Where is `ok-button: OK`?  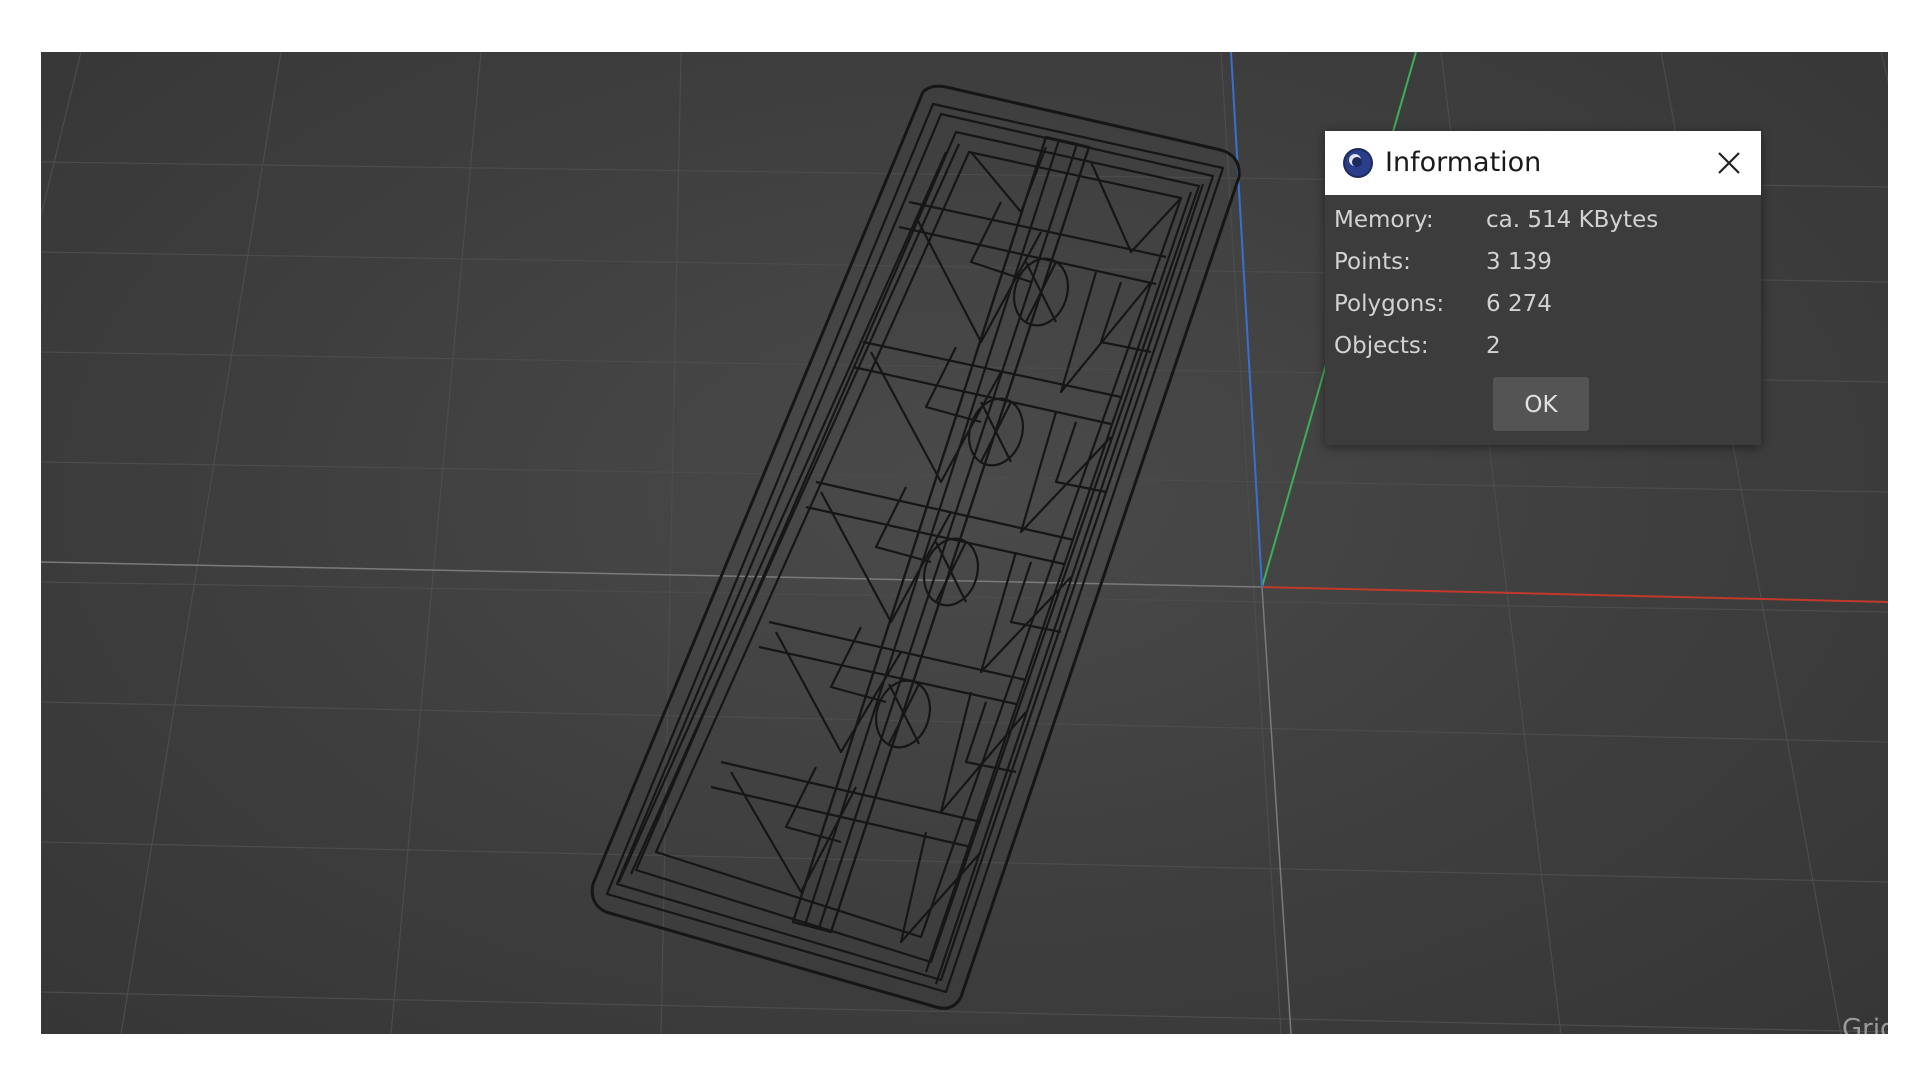
ok-button: OK is located at coordinates (1541, 404).